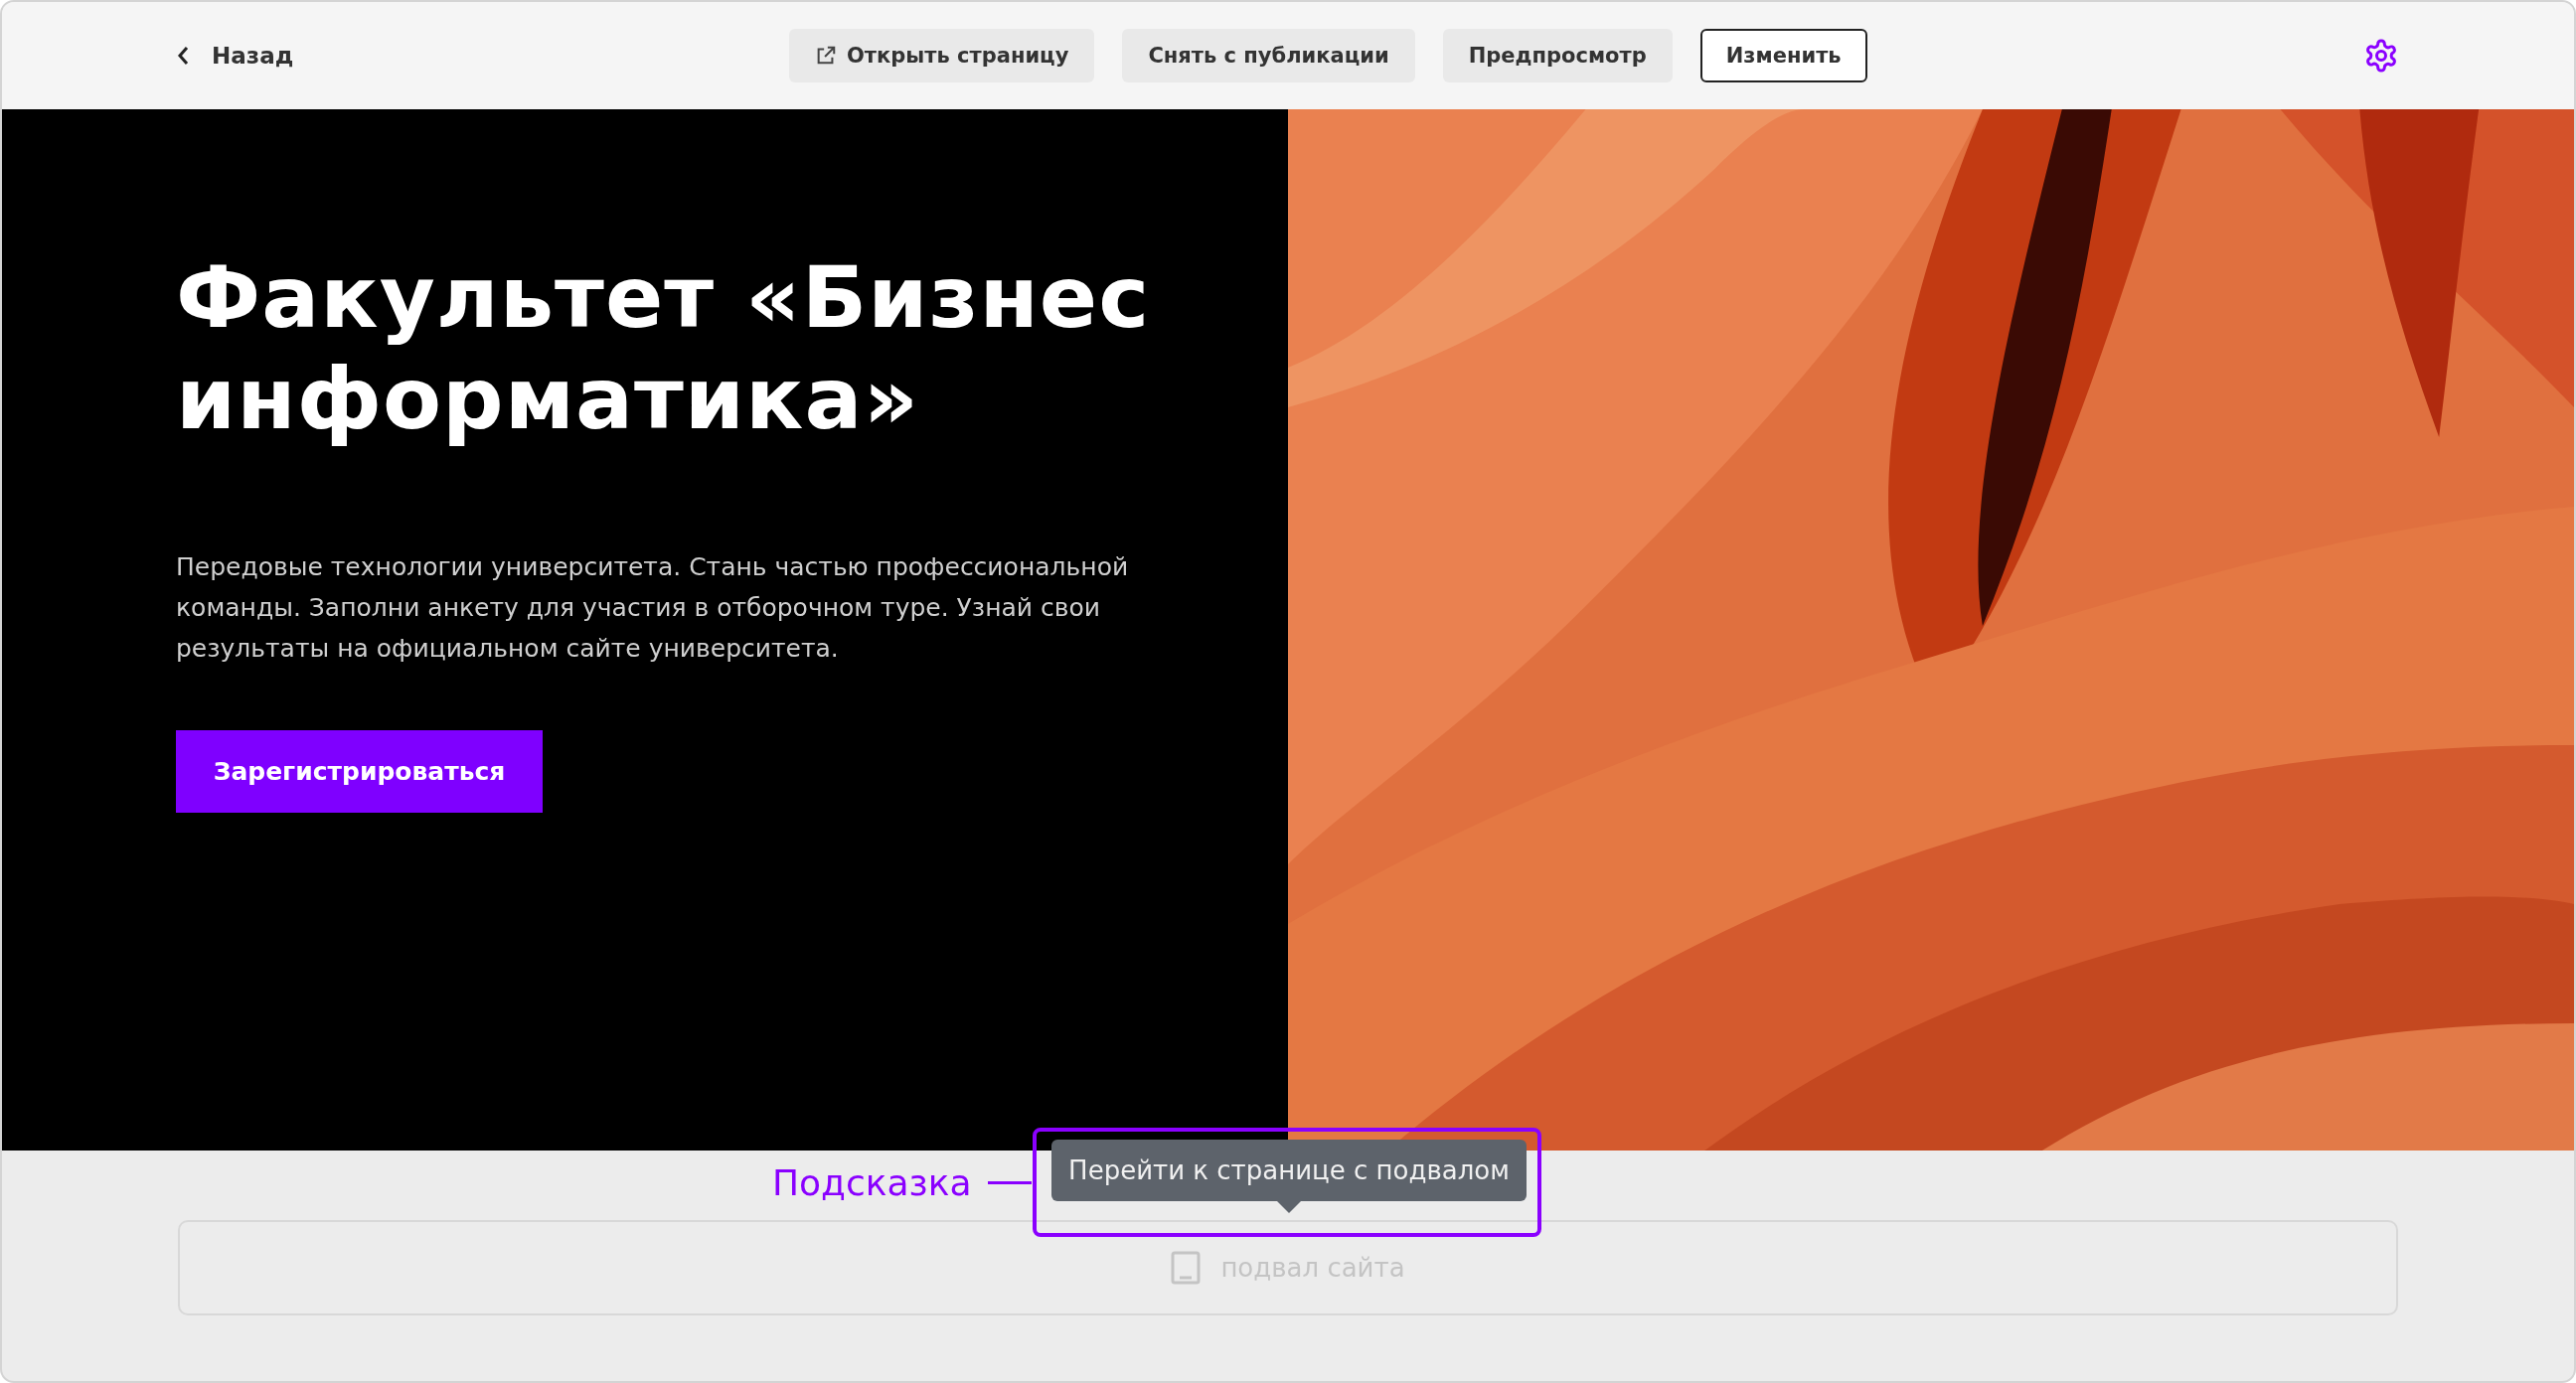 This screenshot has width=2576, height=1383. Describe the element at coordinates (1289, 1207) in the screenshot. I see `tooltip-pointer-icon` at that location.